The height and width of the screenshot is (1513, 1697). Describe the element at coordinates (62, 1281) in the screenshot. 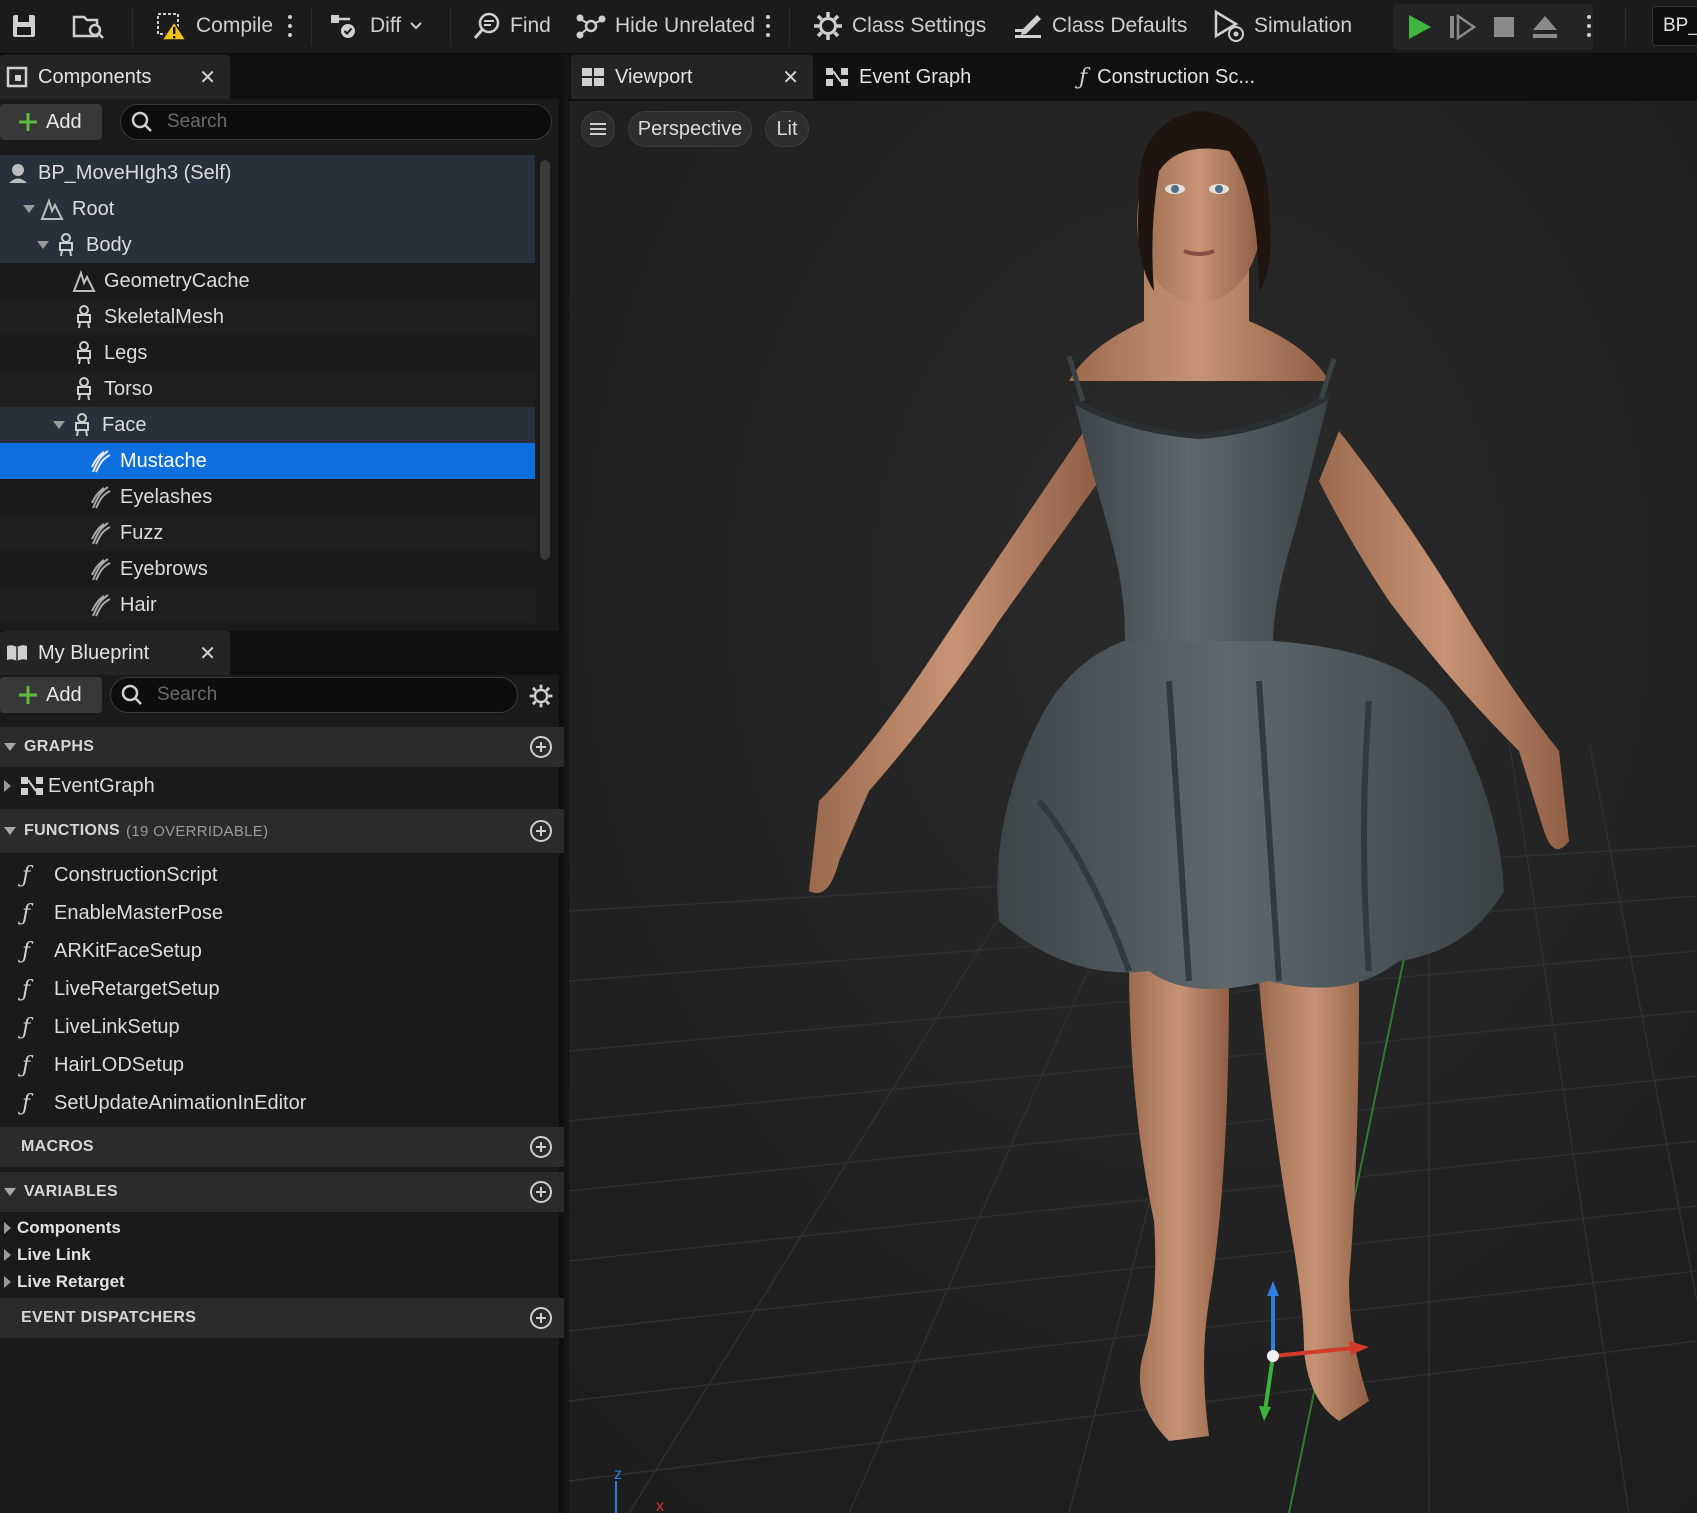

I see `variable-category: Live Retarget` at that location.